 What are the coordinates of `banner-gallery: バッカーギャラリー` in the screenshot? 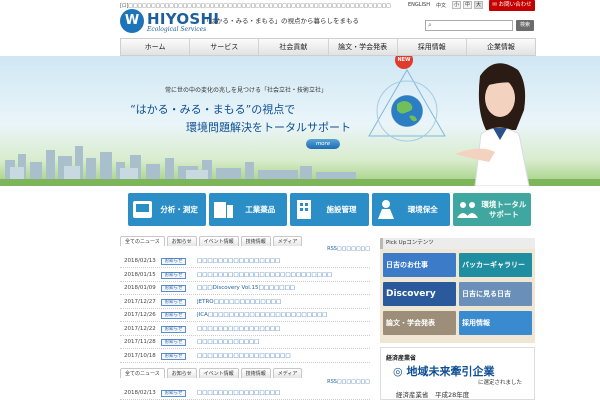 It's located at (495, 265).